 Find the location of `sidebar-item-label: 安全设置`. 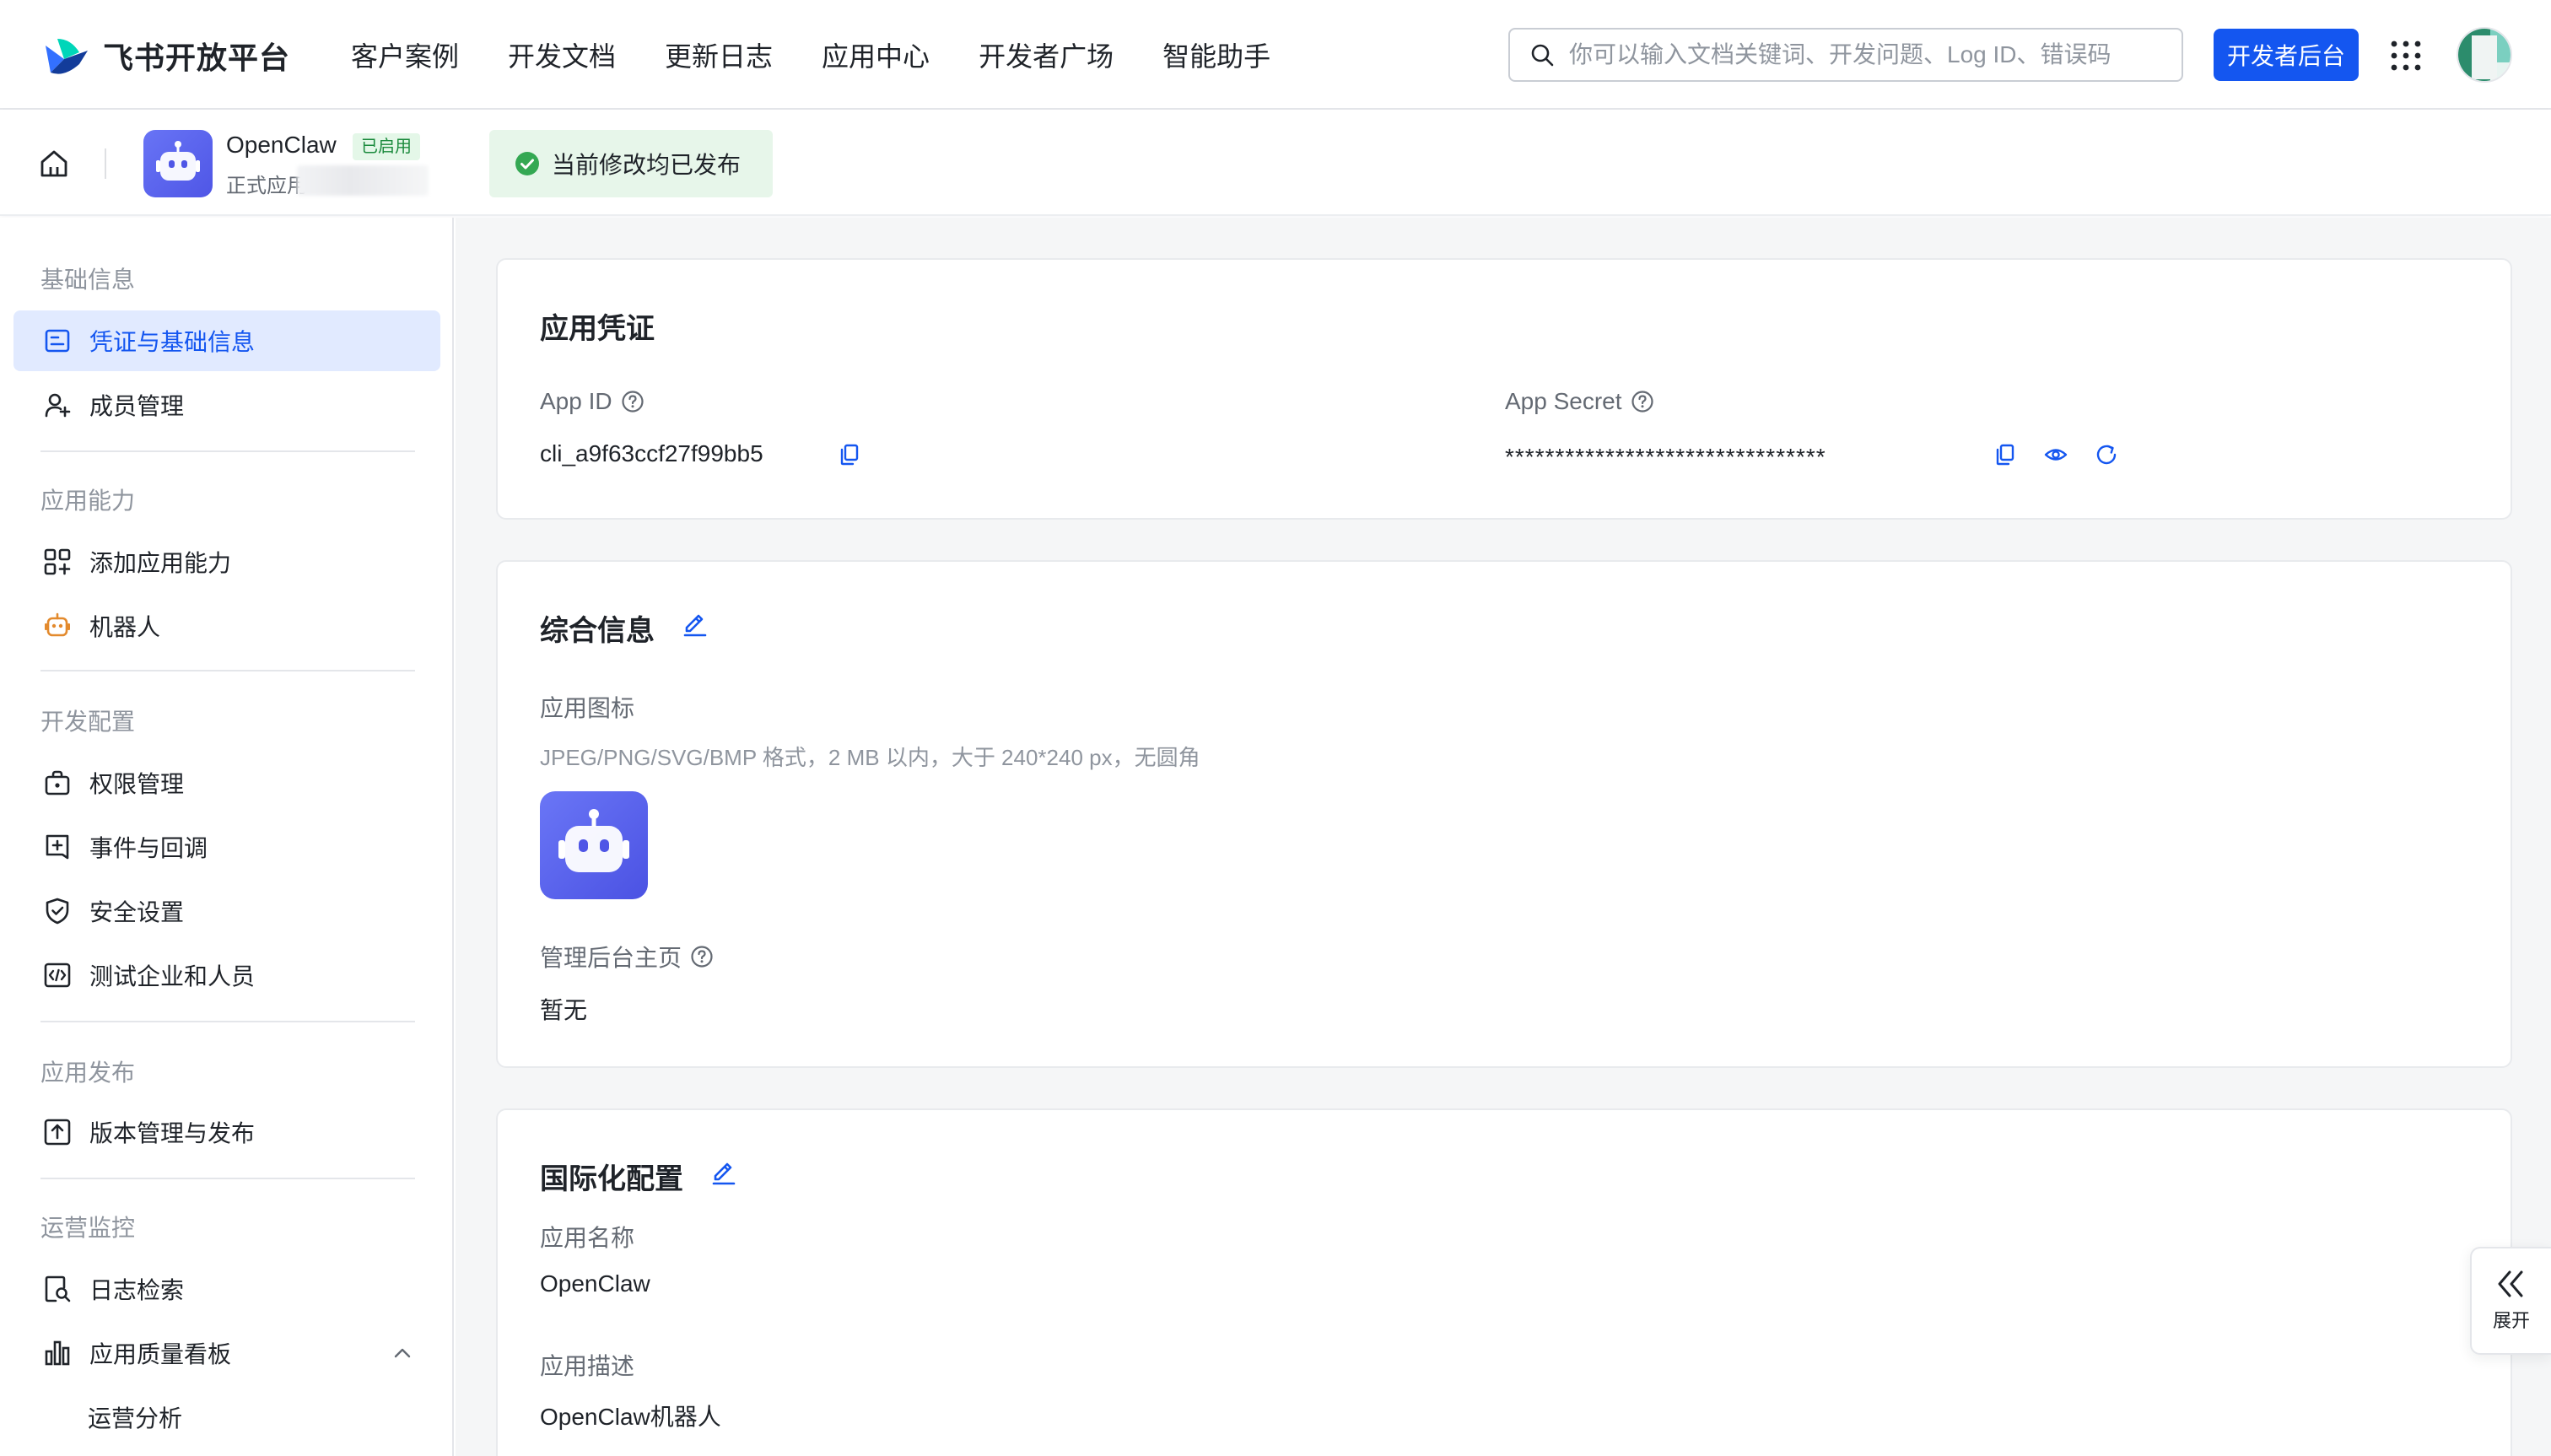

sidebar-item-label: 安全设置 is located at coordinates (137, 912).